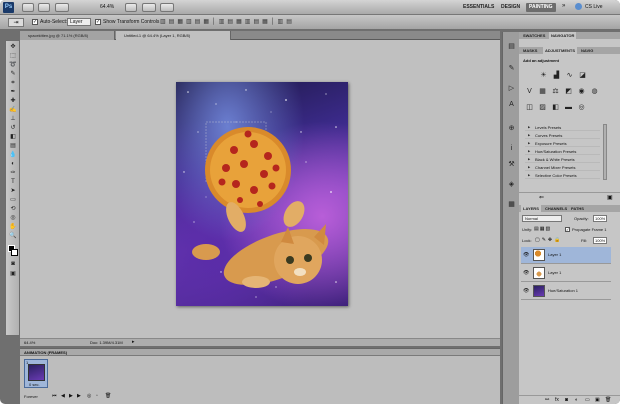  I want to click on next-frame-icon: ▶, so click(79, 396).